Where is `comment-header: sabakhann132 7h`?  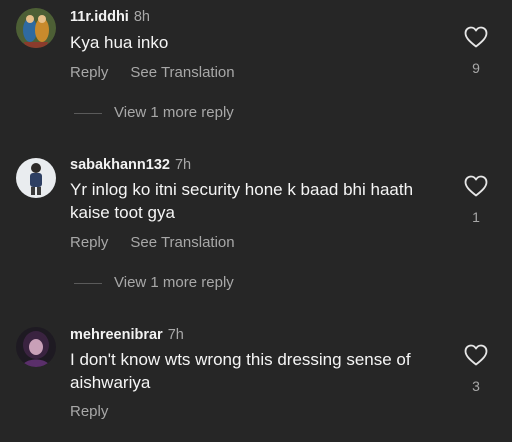
comment-header: sabakhann132 7h is located at coordinates (130, 165).